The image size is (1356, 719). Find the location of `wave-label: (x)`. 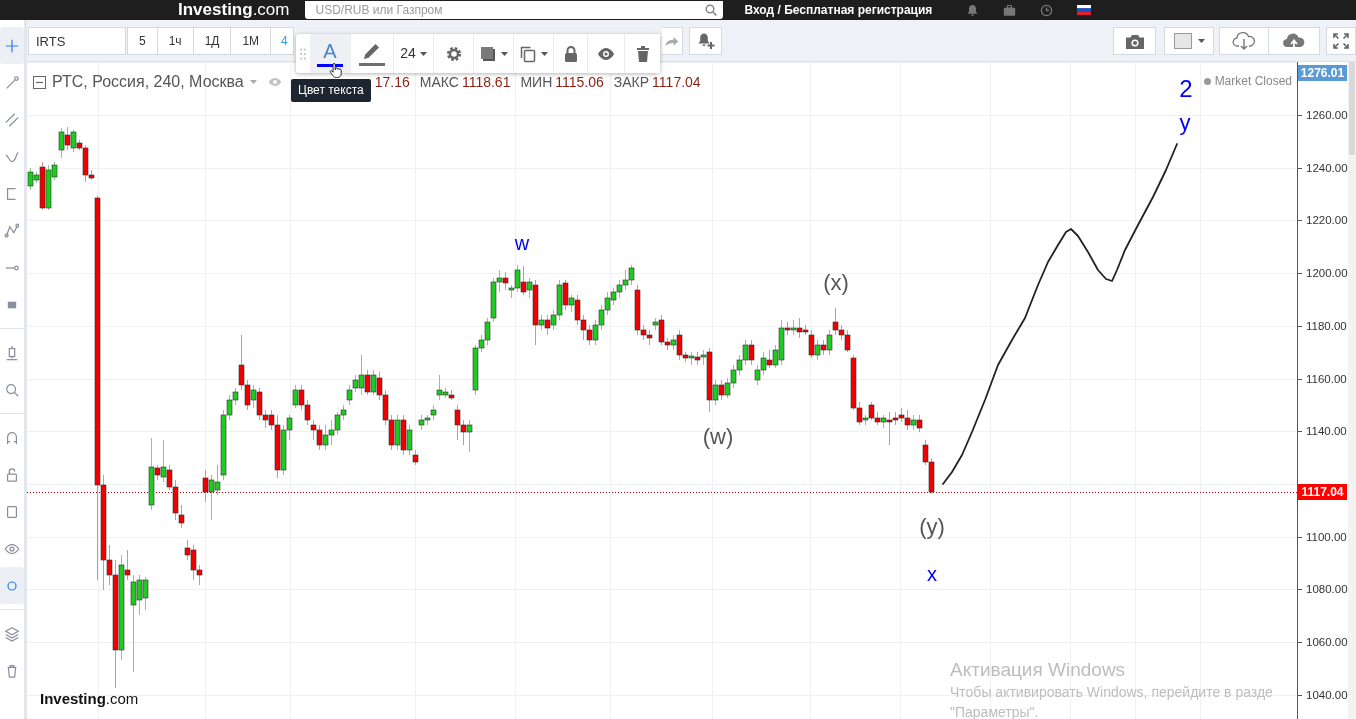

wave-label: (x) is located at coordinates (836, 282).